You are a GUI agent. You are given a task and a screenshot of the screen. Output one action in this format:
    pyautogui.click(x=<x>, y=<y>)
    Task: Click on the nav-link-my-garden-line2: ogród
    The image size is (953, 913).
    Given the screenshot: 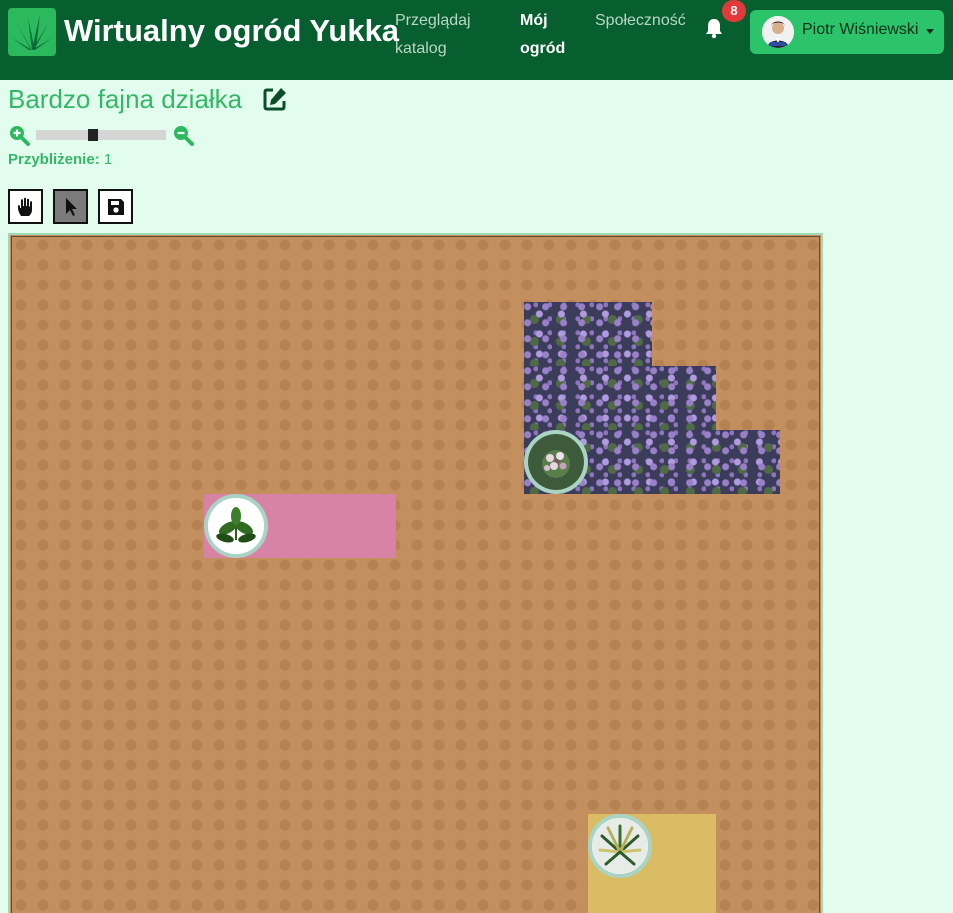 What is the action you would take?
    pyautogui.click(x=543, y=48)
    